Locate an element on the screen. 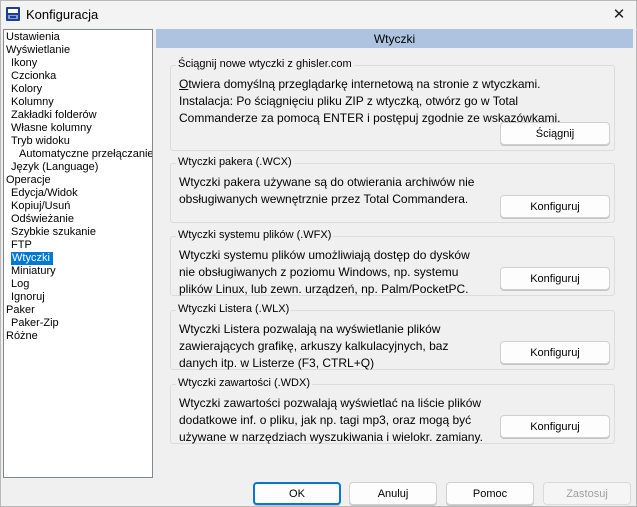 This screenshot has width=637, height=507. tree-item-label: Kolumny is located at coordinates (32, 102).